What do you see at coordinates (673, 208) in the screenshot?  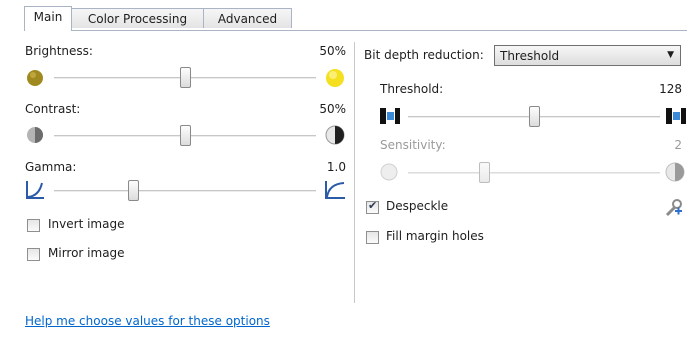 I see `wrench-settings-icon` at bounding box center [673, 208].